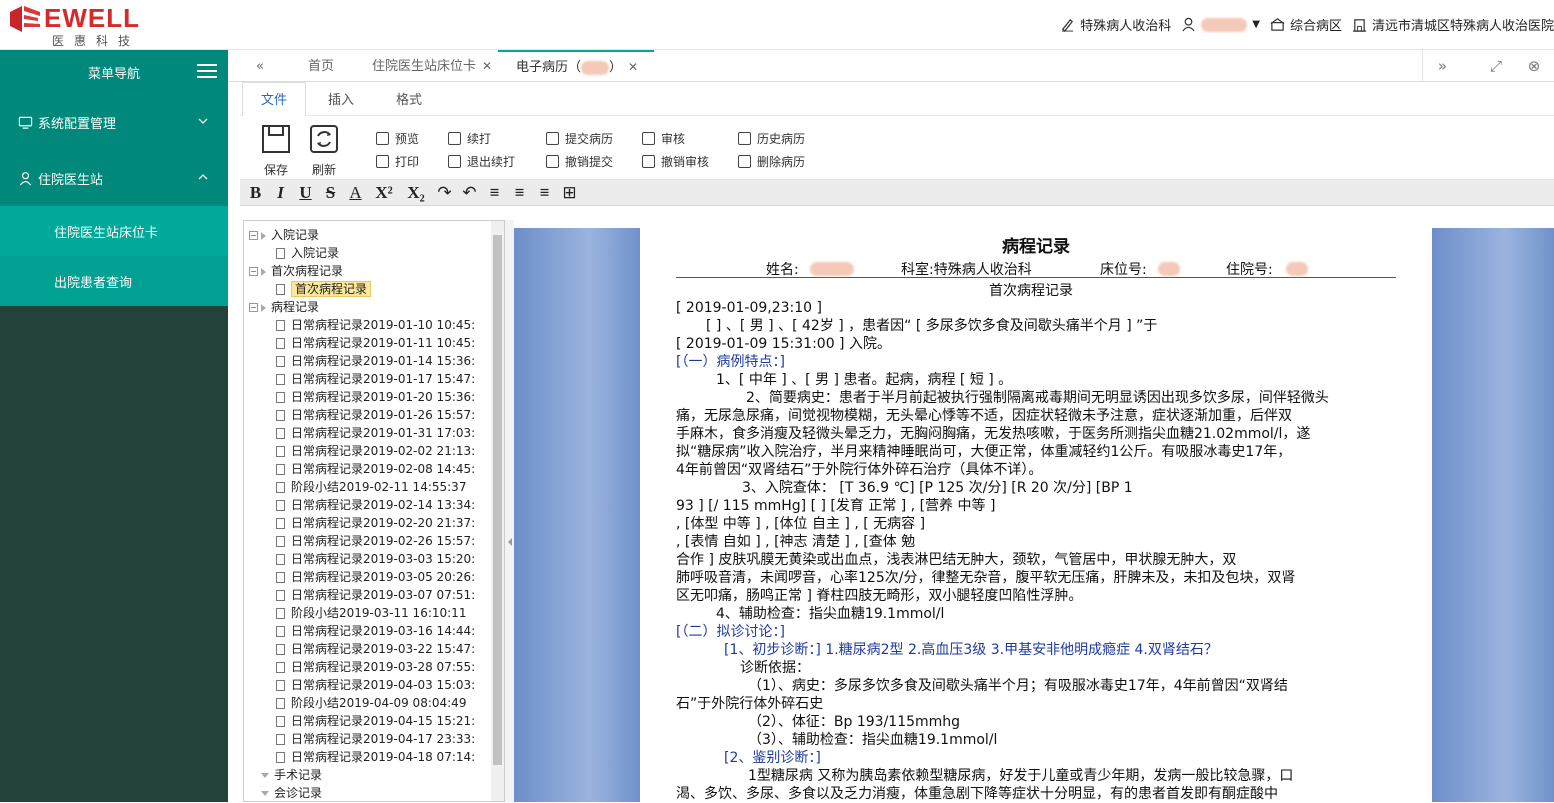 This screenshot has height=803, width=1554. I want to click on tree-item: 日常病程记录2019-01-17 15:47:, so click(375, 379).